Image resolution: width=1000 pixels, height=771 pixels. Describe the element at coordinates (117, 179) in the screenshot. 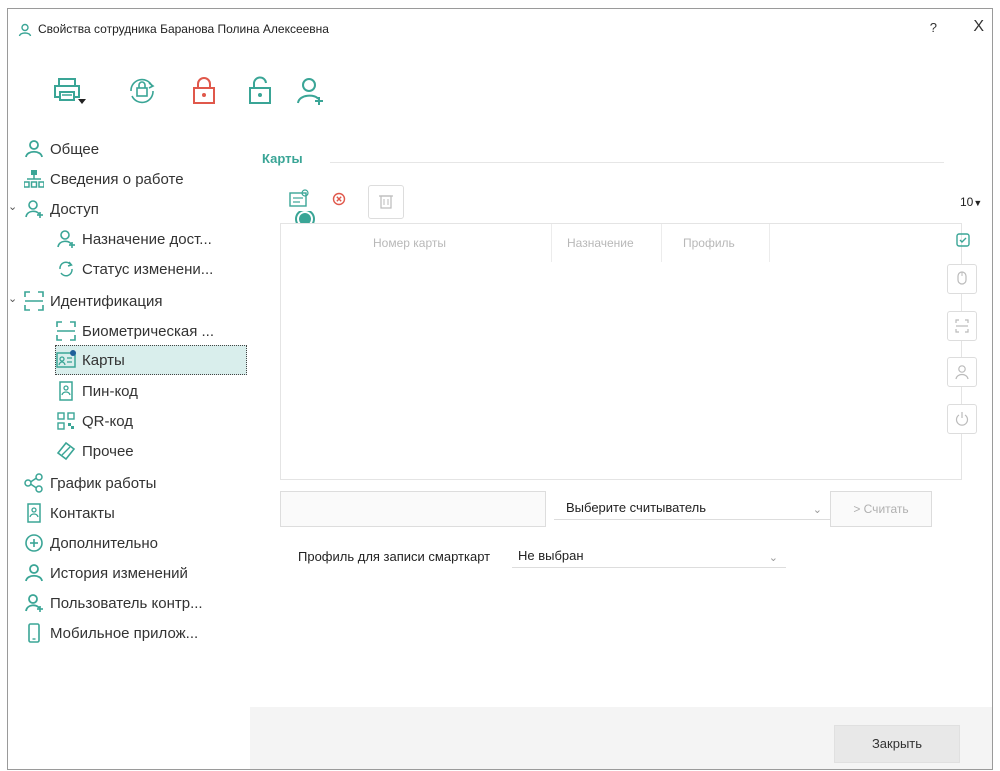

I see `sidebar-item-label: Сведения о работе` at that location.